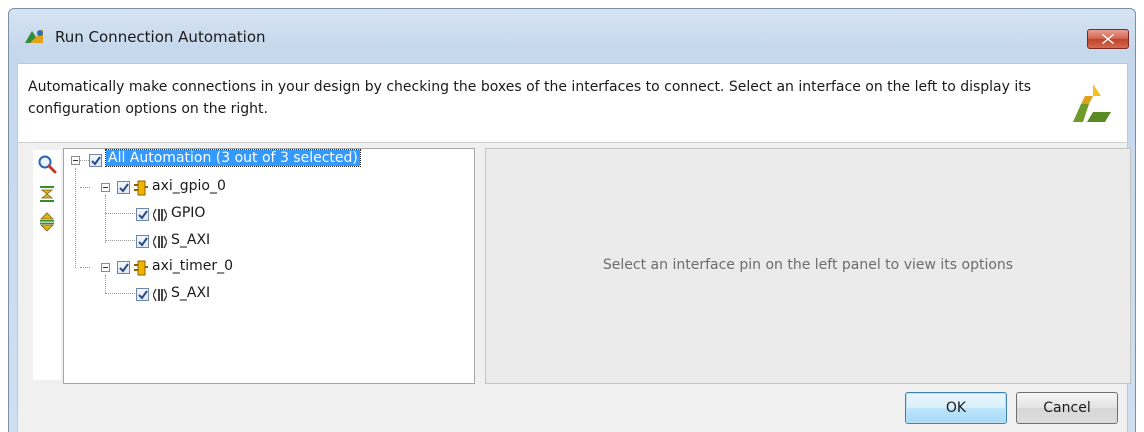 The width and height of the screenshot is (1144, 432). Describe the element at coordinates (264, 268) in the screenshot. I see `tree-node-axi-timer-0: axi_timer_0` at that location.